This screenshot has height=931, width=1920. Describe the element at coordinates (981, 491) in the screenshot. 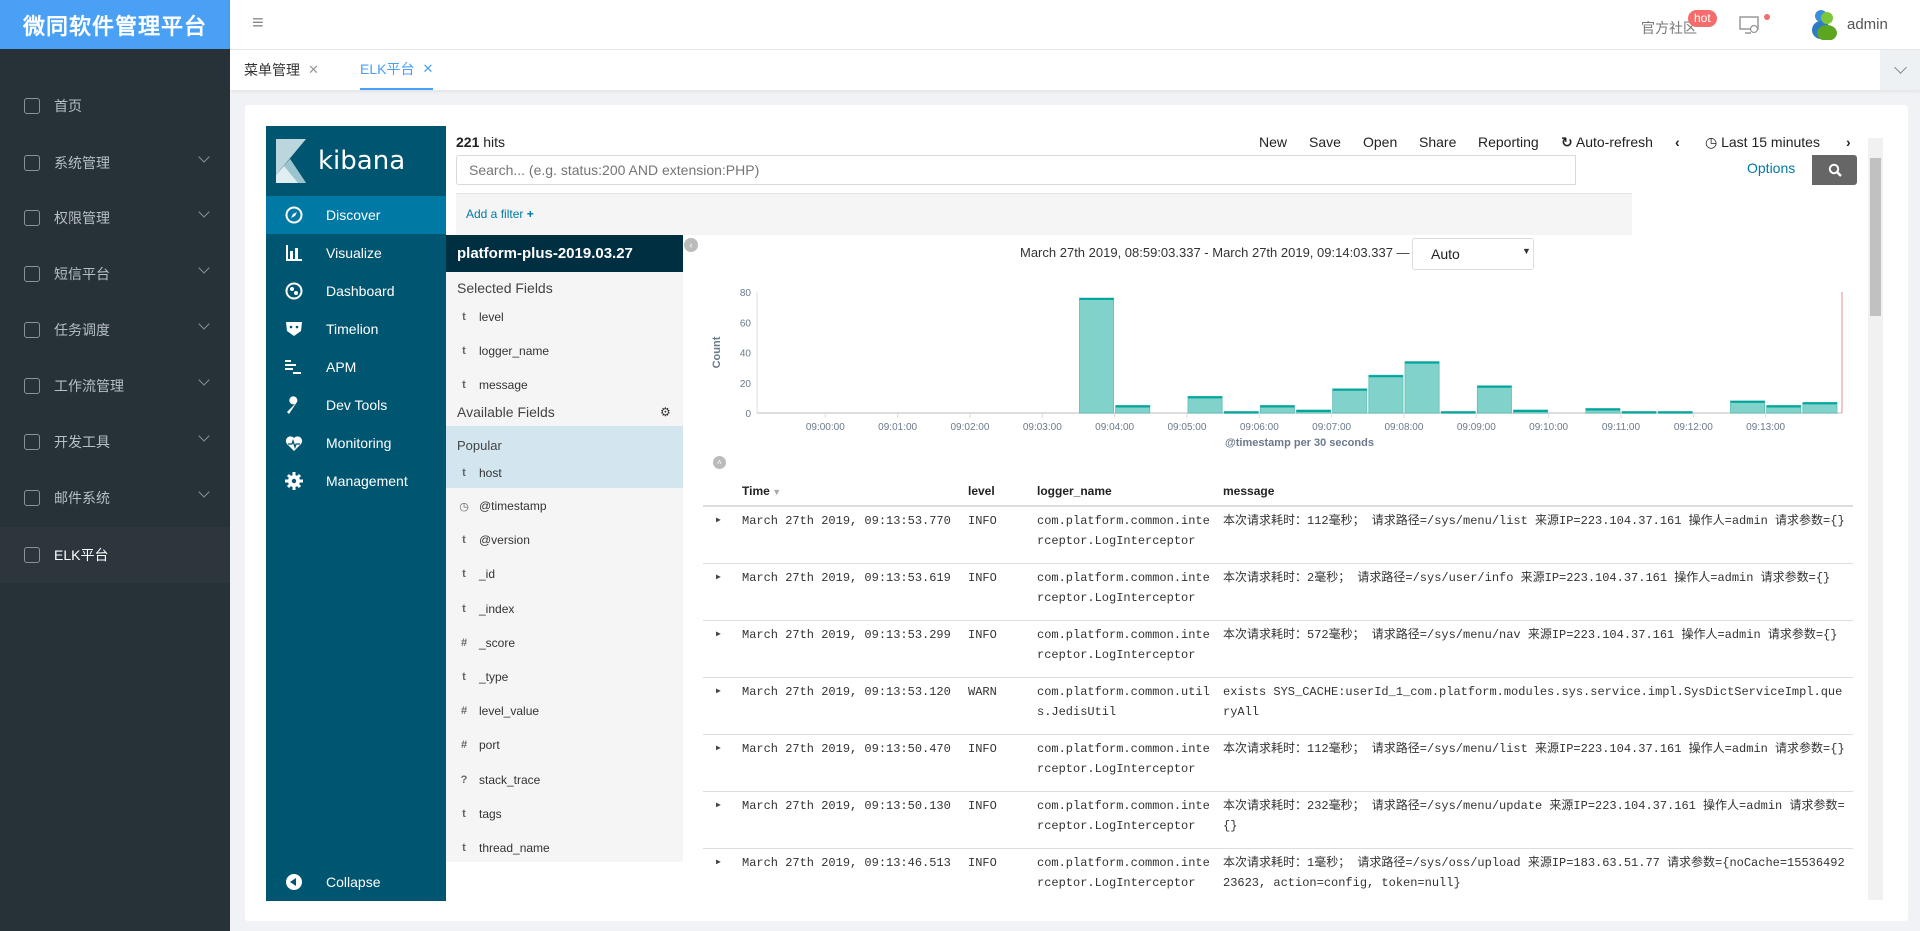

I see `column-header-level: level` at that location.